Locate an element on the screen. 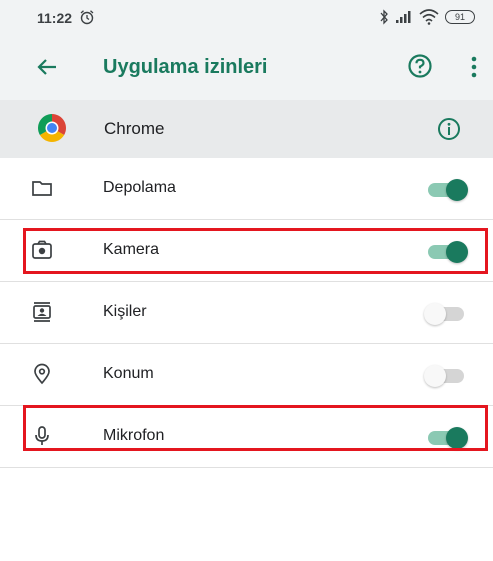  permission-label: Kamera is located at coordinates (131, 249).